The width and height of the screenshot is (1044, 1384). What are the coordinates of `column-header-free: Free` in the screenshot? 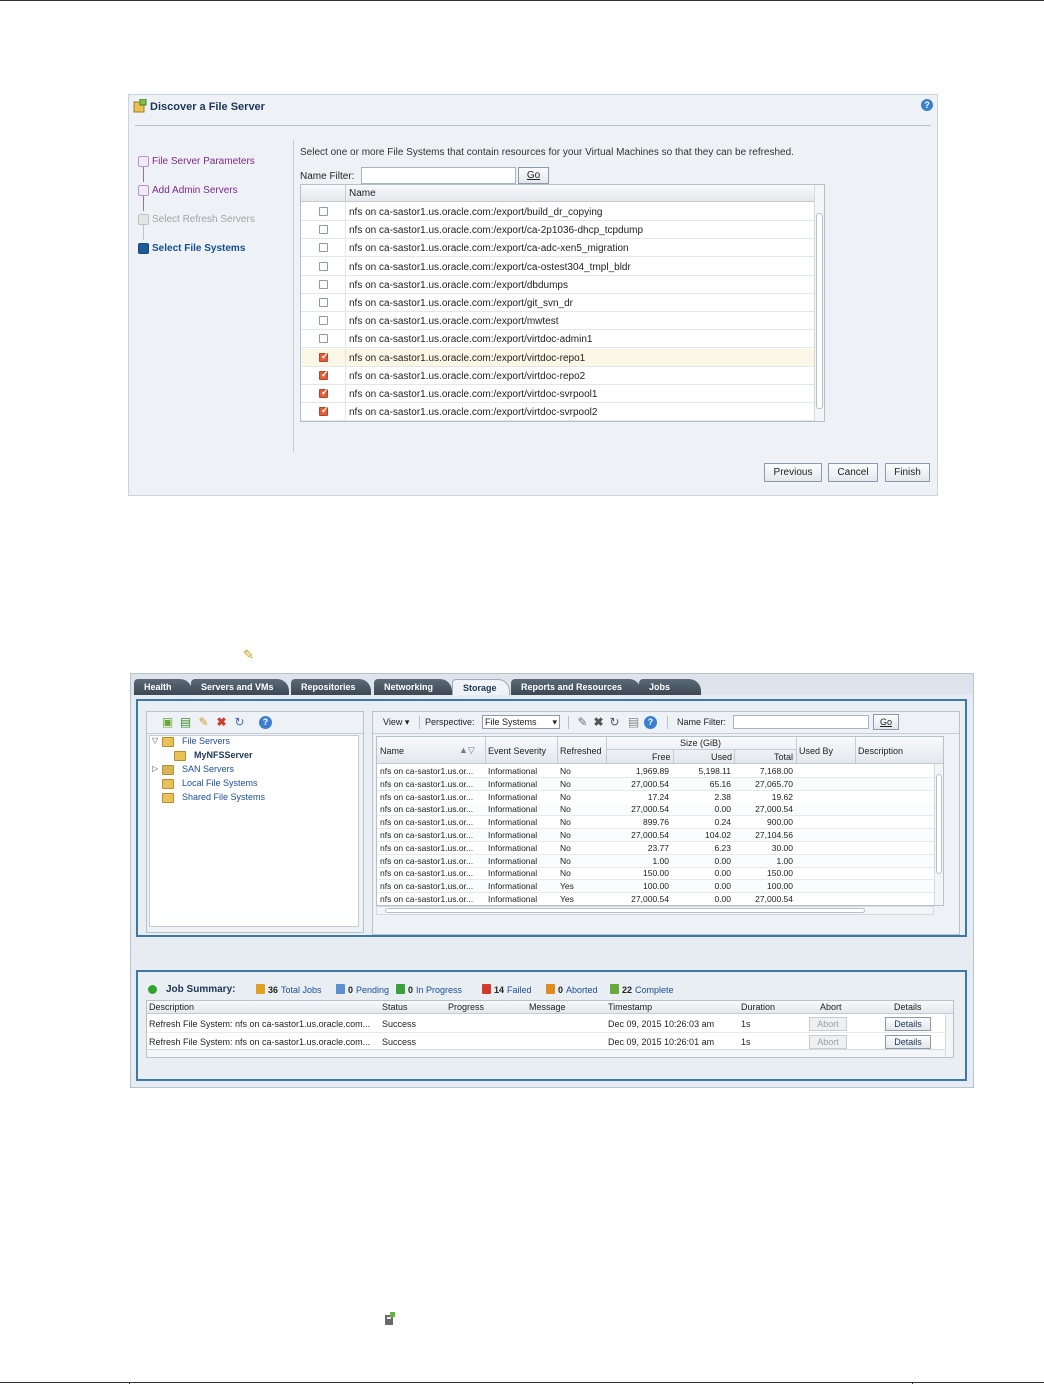 It's located at (661, 757).